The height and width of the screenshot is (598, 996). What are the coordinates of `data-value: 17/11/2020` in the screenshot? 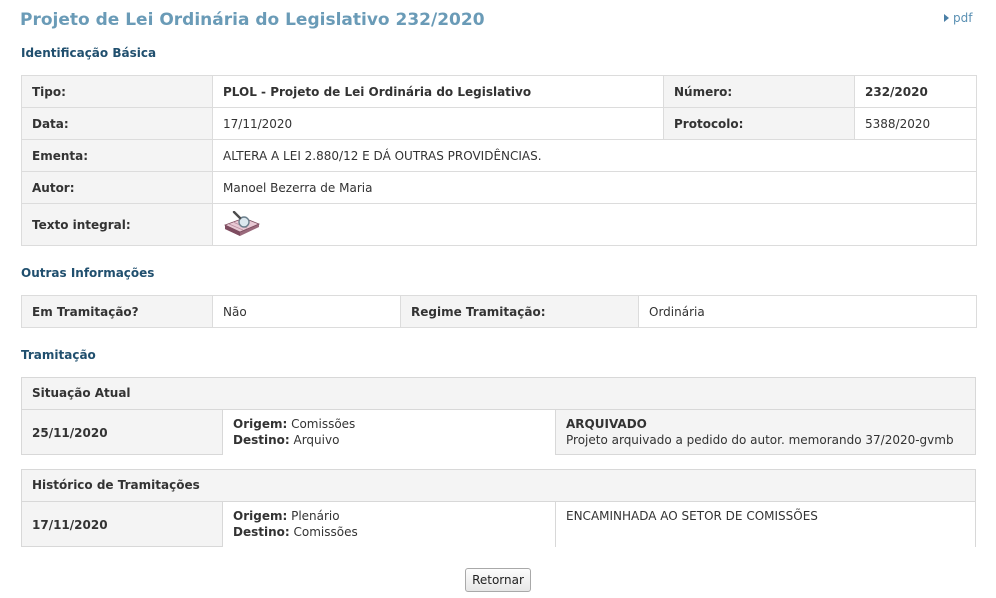 It's located at (438, 123).